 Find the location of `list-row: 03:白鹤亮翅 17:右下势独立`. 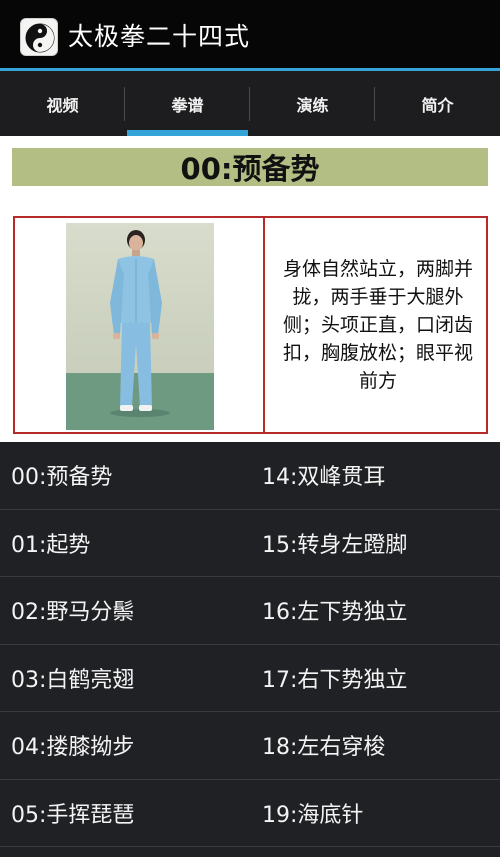

list-row: 03:白鹤亮翅 17:右下势独立 is located at coordinates (250, 678).